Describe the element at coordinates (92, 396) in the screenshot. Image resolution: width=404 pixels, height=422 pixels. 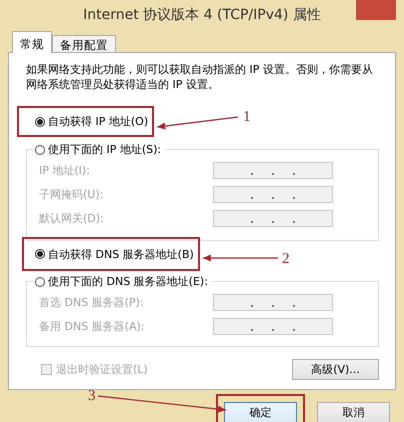
I see `annotation-number: 3` at that location.